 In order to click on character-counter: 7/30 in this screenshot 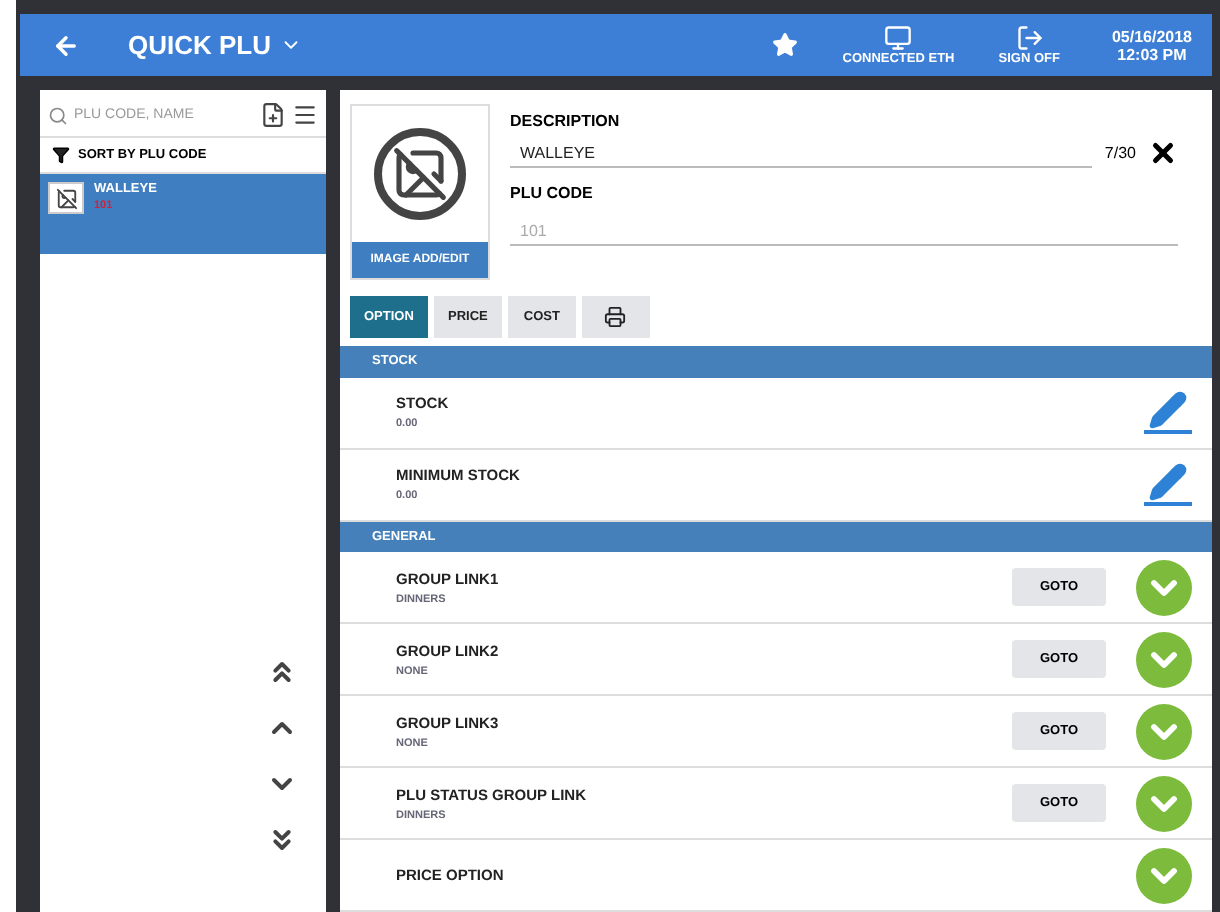, I will do `click(1120, 153)`.